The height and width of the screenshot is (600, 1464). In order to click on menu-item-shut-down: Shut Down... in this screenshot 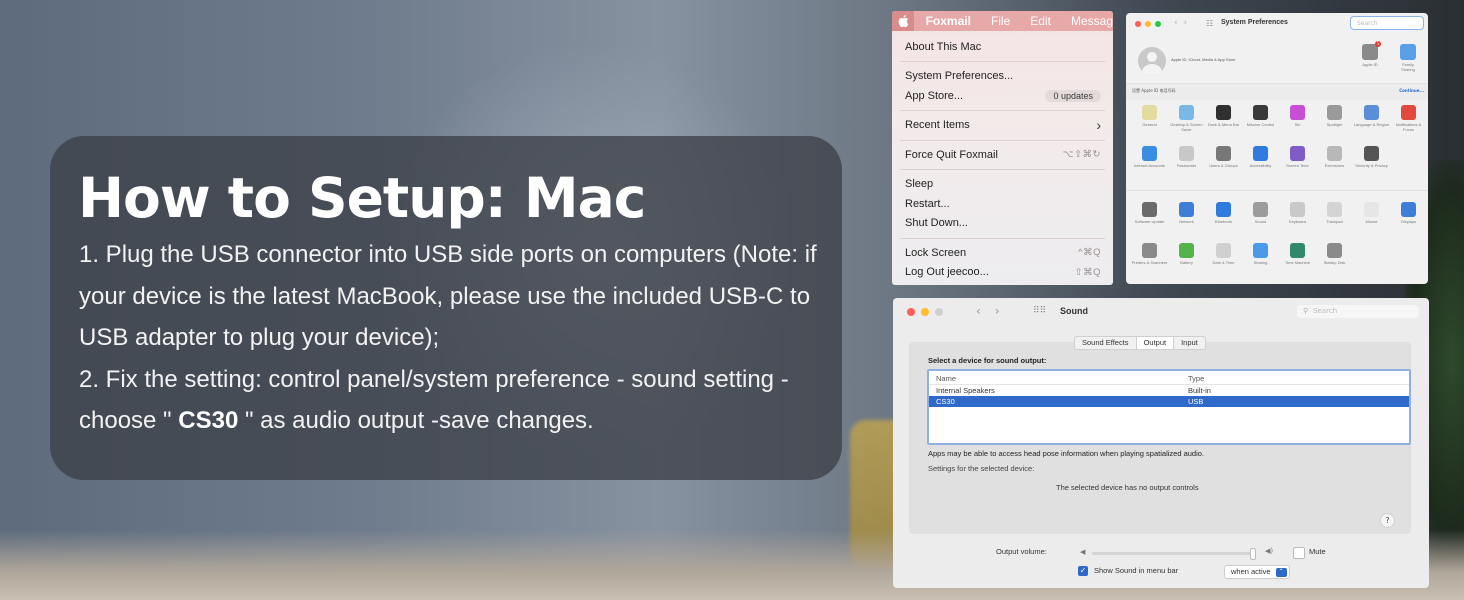, I will do `click(1002, 224)`.